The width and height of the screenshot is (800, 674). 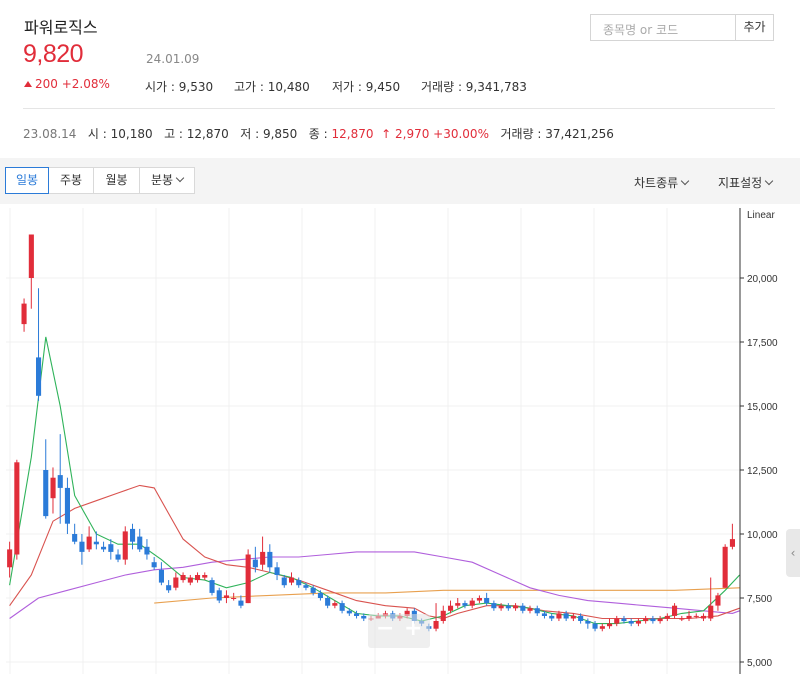 I want to click on zoom-out-icon: −, so click(x=385, y=628).